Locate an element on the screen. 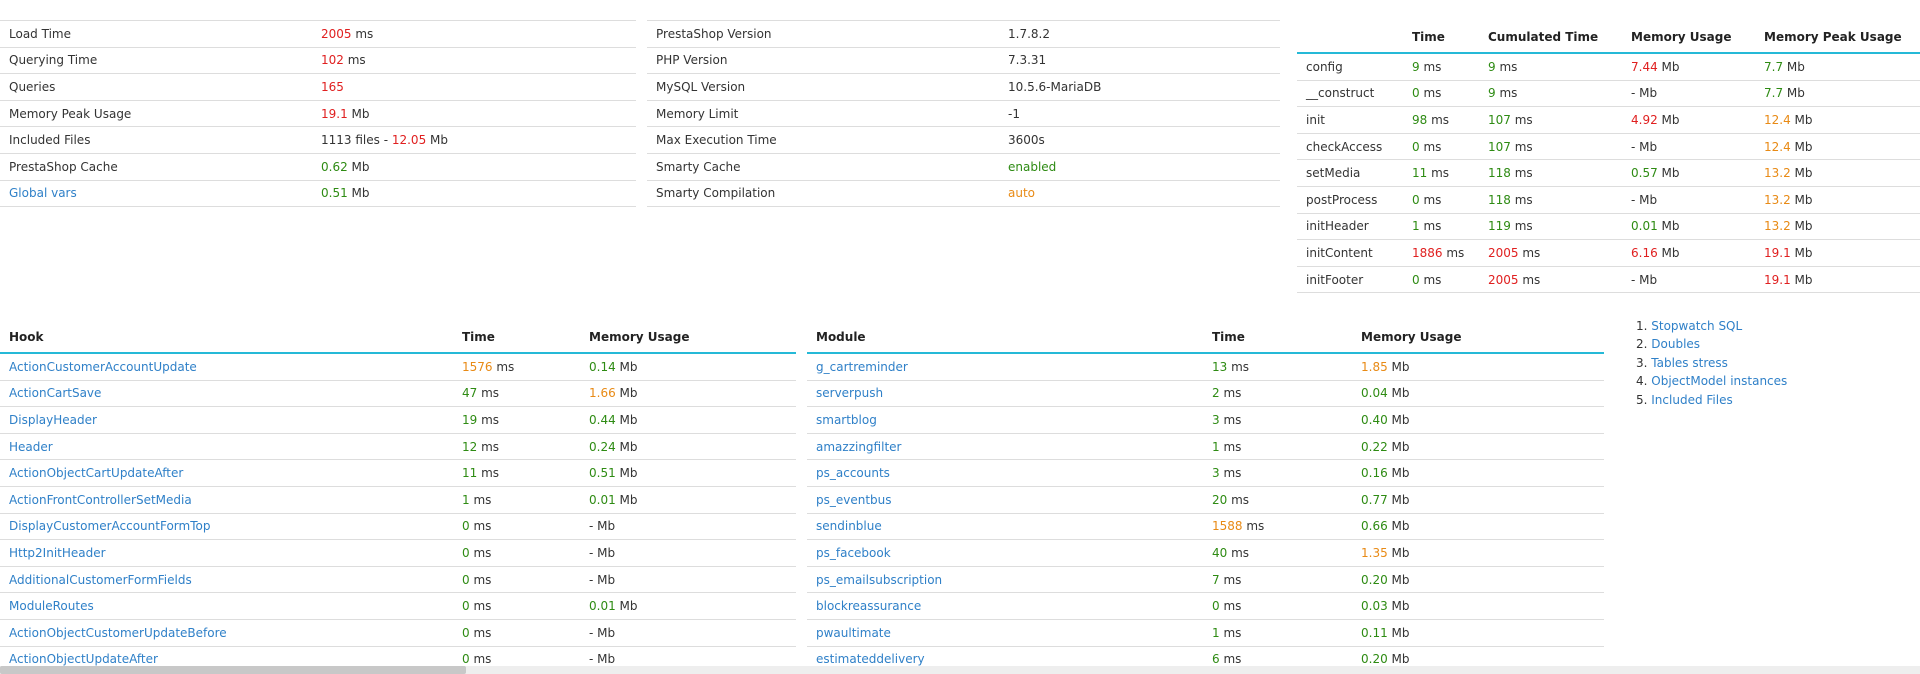  scrollbar-thumb is located at coordinates (233, 670).